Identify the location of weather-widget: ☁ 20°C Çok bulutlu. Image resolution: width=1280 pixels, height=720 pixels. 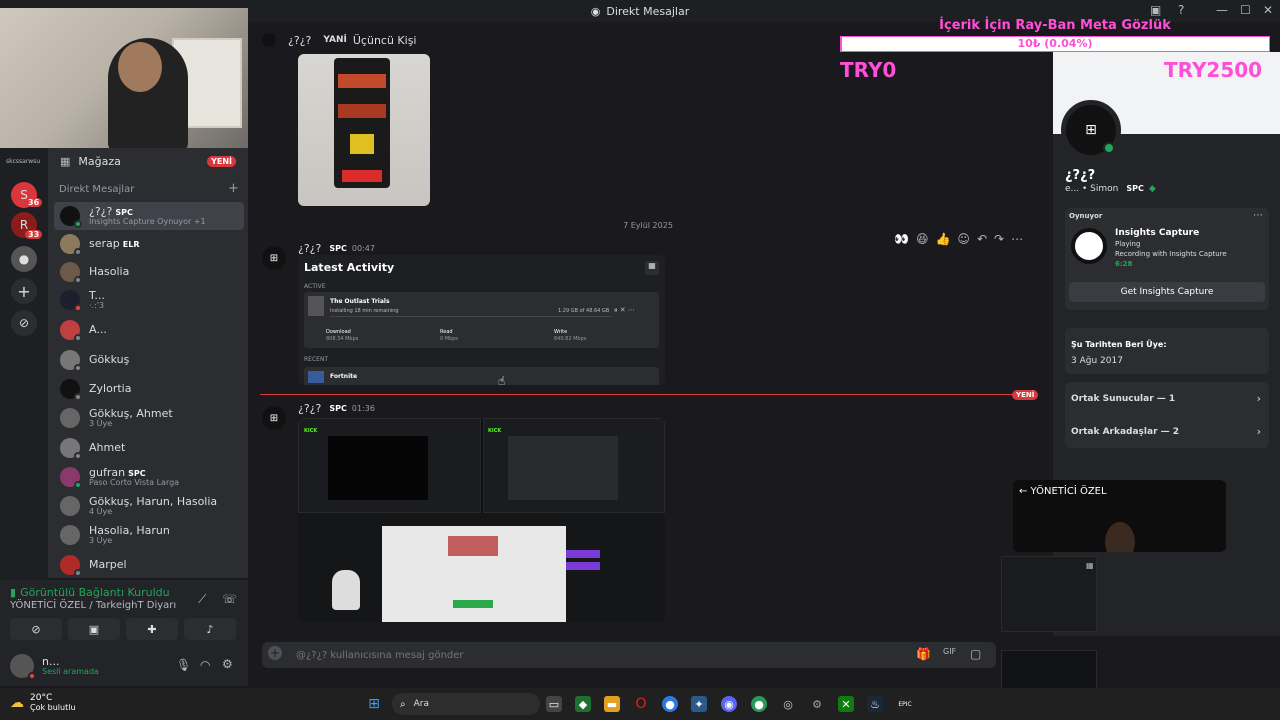
(43, 703).